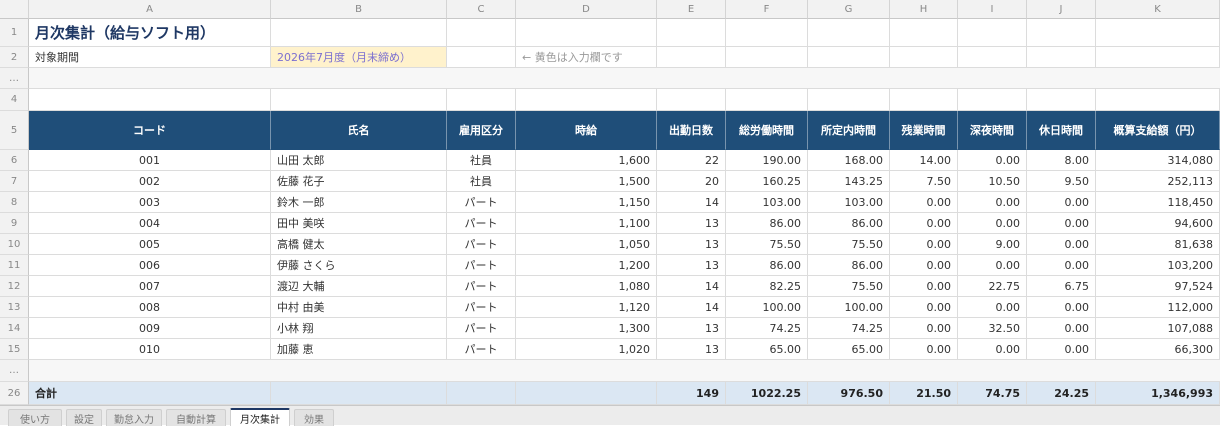 This screenshot has width=1220, height=426. Describe the element at coordinates (849, 160) in the screenshot. I see `table-cell: 168.00` at that location.